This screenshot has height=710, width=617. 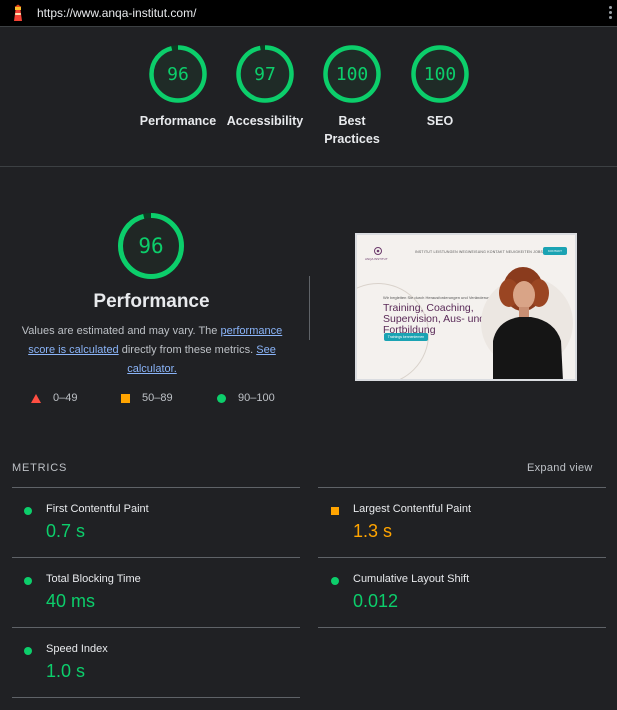 I want to click on screenshot-cta: Trainings kennenlernen, so click(x=406, y=337).